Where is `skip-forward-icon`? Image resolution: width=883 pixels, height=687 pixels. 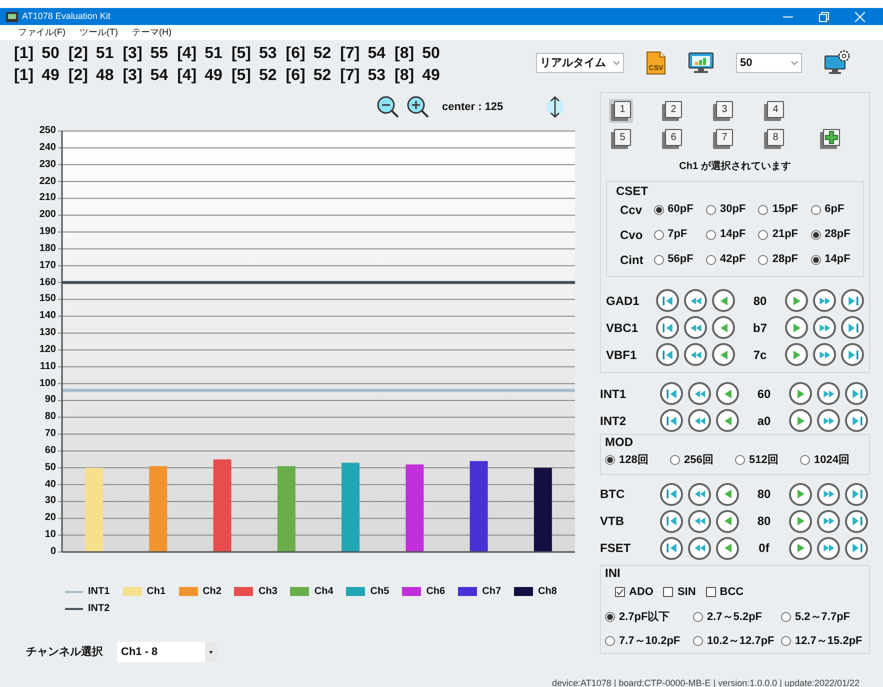
skip-forward-icon is located at coordinates (857, 548).